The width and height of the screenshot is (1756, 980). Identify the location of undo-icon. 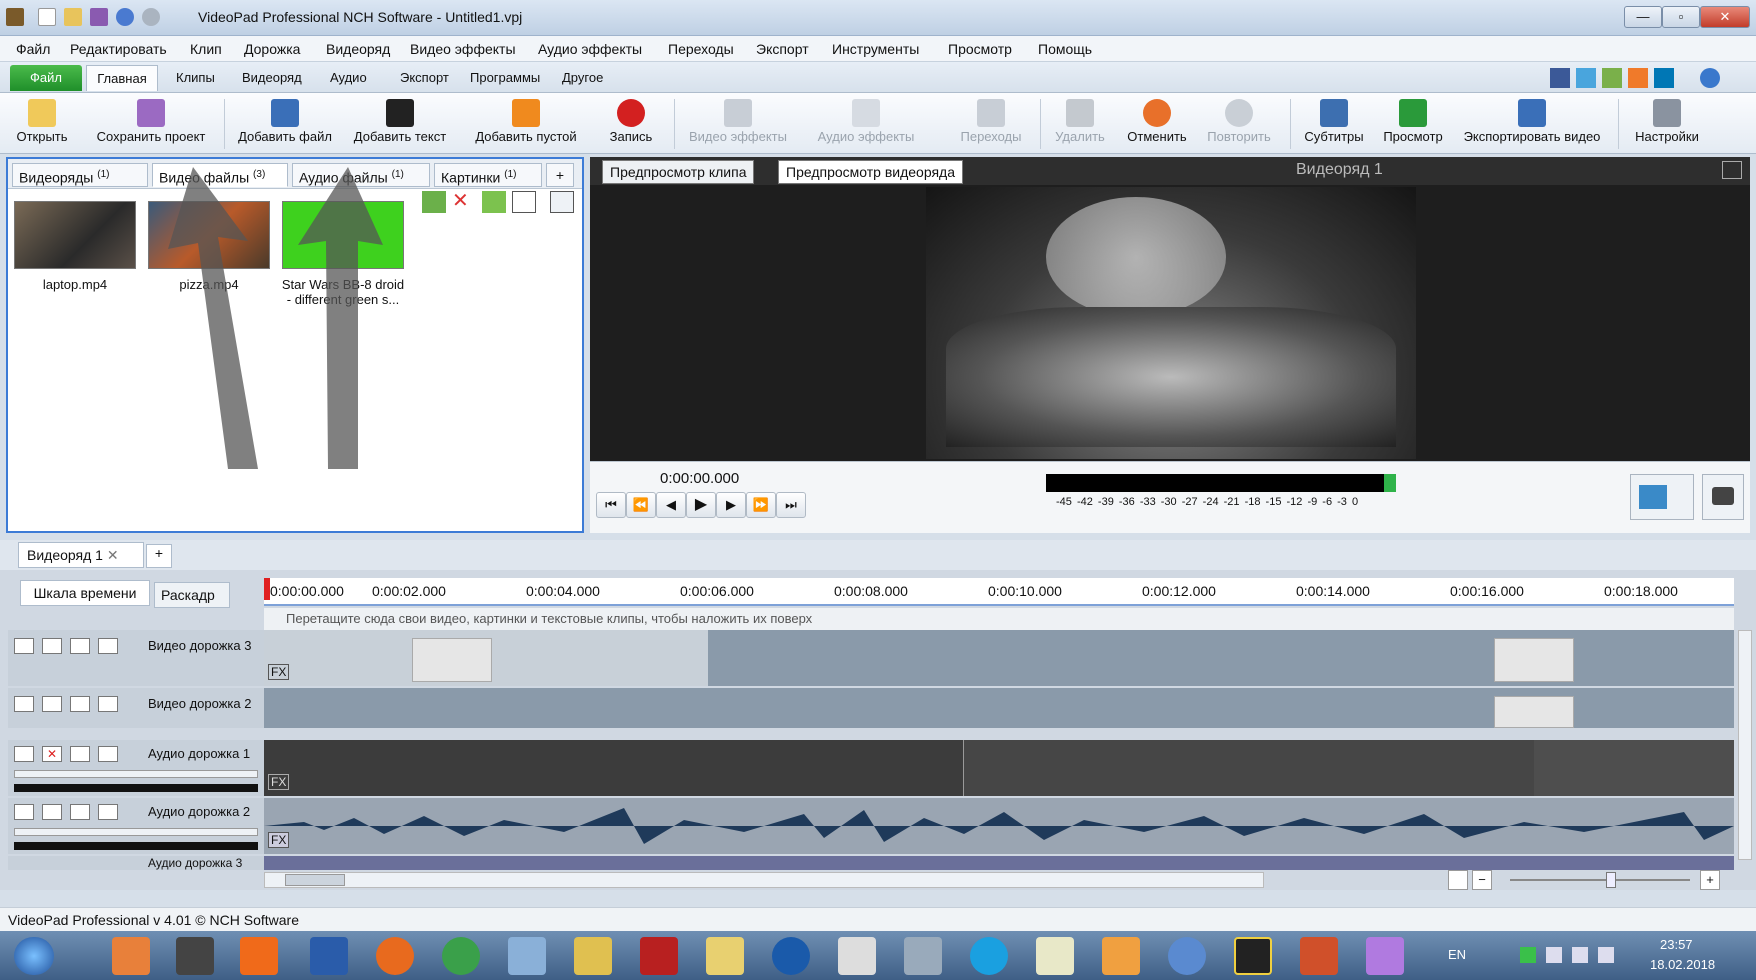
(125, 17).